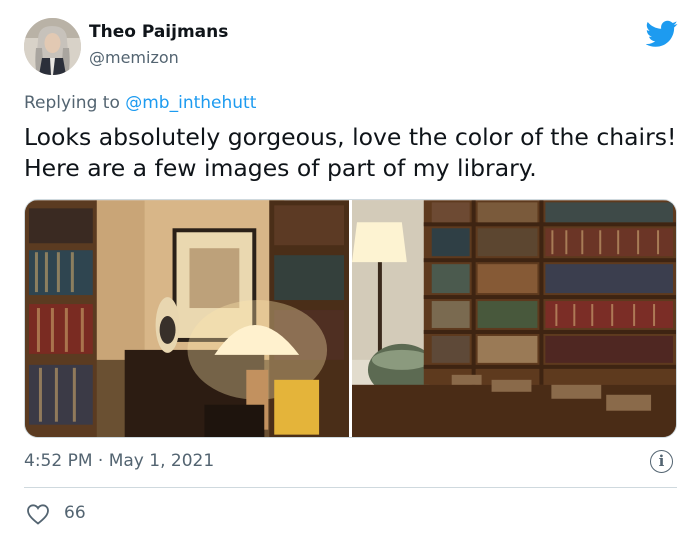 This screenshot has height=541, width=700. Describe the element at coordinates (134, 57) in the screenshot. I see `author-handle: @memizon` at that location.